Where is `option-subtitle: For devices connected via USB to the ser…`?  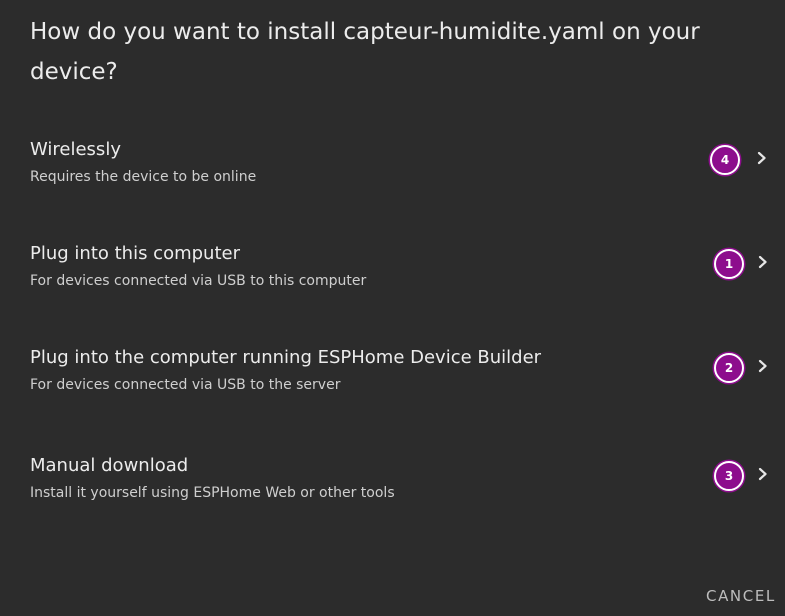
option-subtitle: For devices connected via USB to the ser… is located at coordinates (185, 385).